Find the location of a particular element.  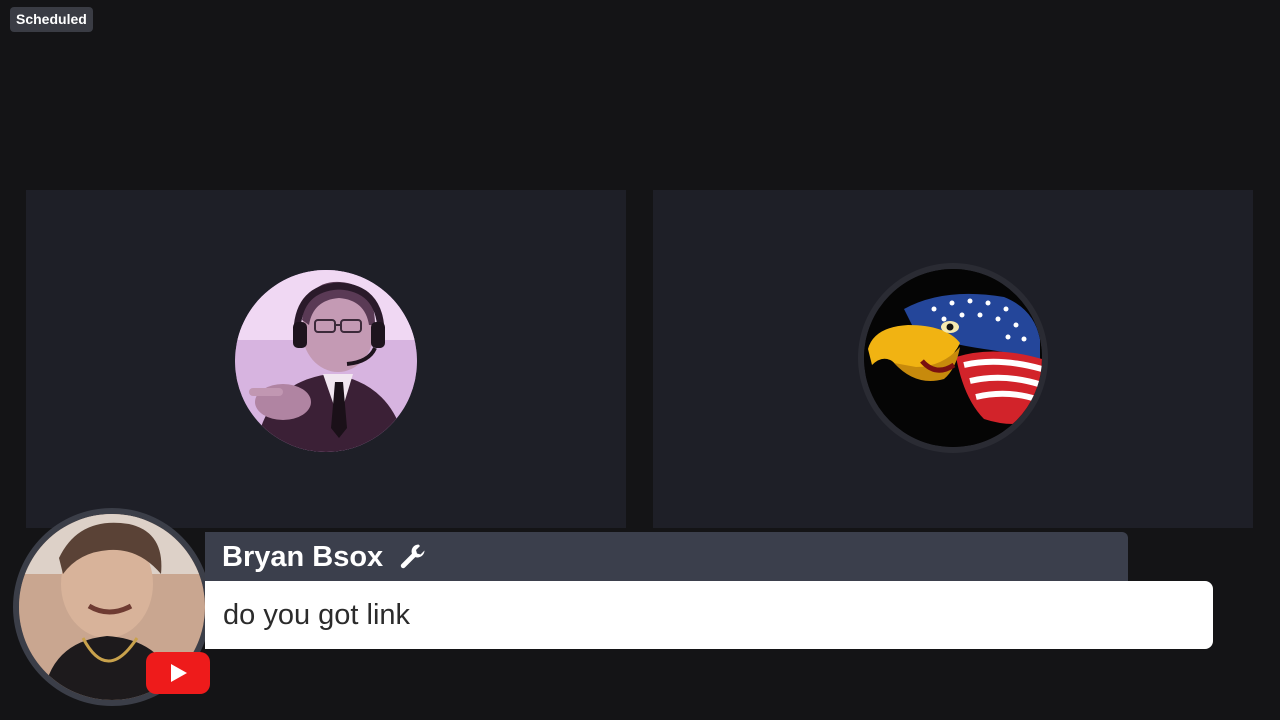

person-with-headset-avatar is located at coordinates (326, 361).